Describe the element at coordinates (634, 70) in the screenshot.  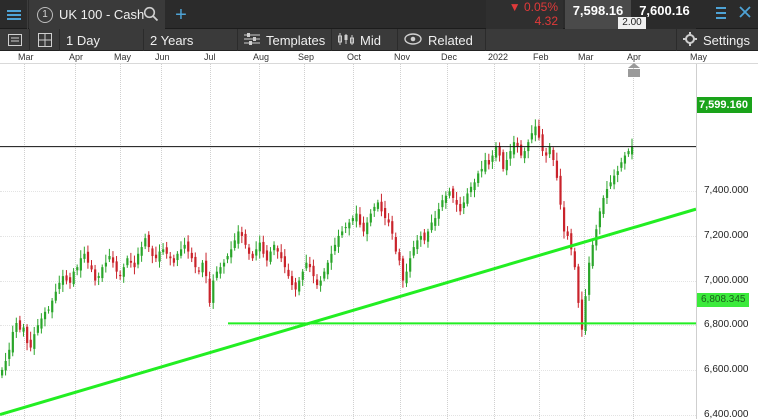
I see `event-marker-icon` at that location.